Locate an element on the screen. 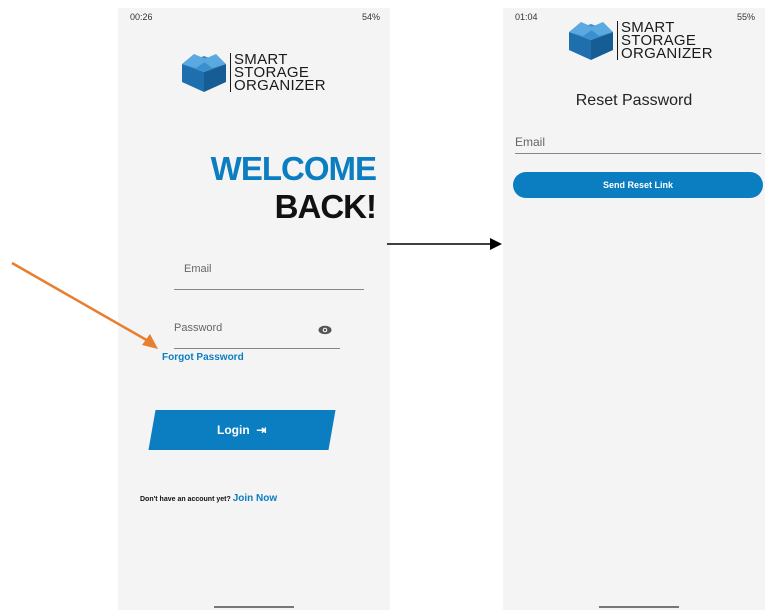 The width and height of the screenshot is (765, 610). navigation-arrowhead is located at coordinates (496, 244).